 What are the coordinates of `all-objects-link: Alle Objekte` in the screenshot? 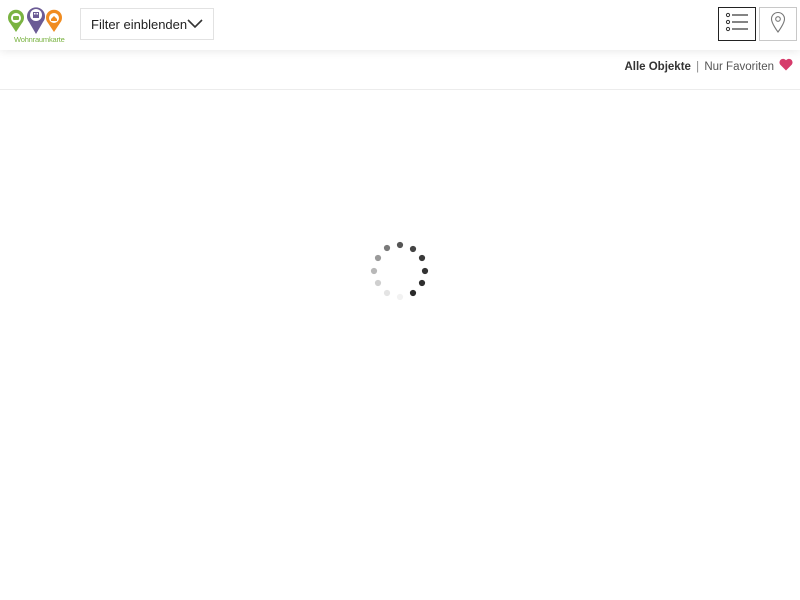 It's located at (657, 67).